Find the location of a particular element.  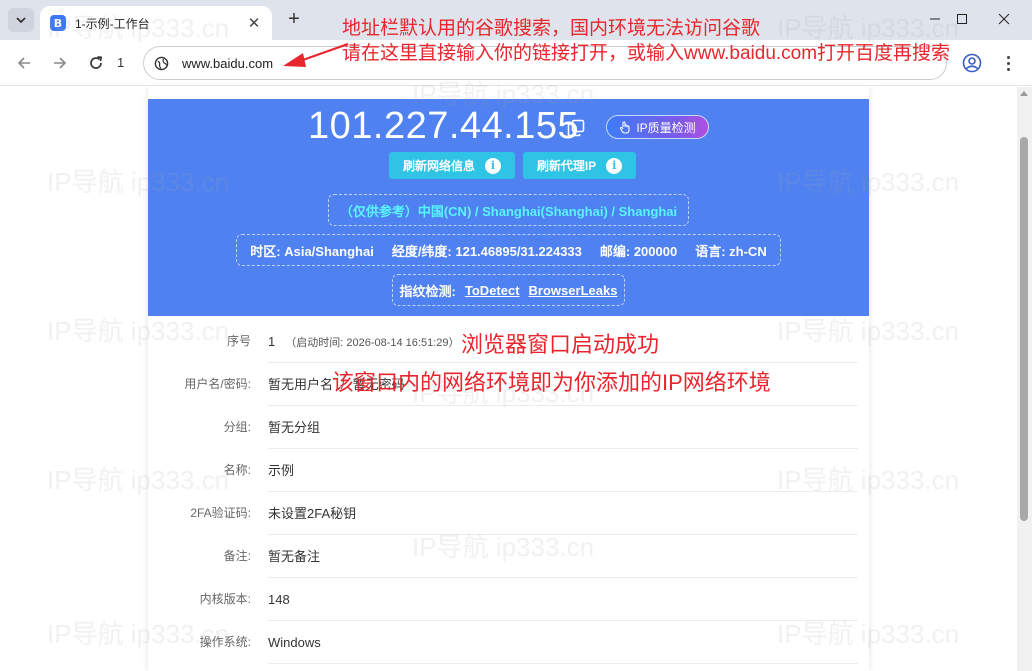

active-tab: B 1-示例-工作台 ✕ is located at coordinates (156, 23).